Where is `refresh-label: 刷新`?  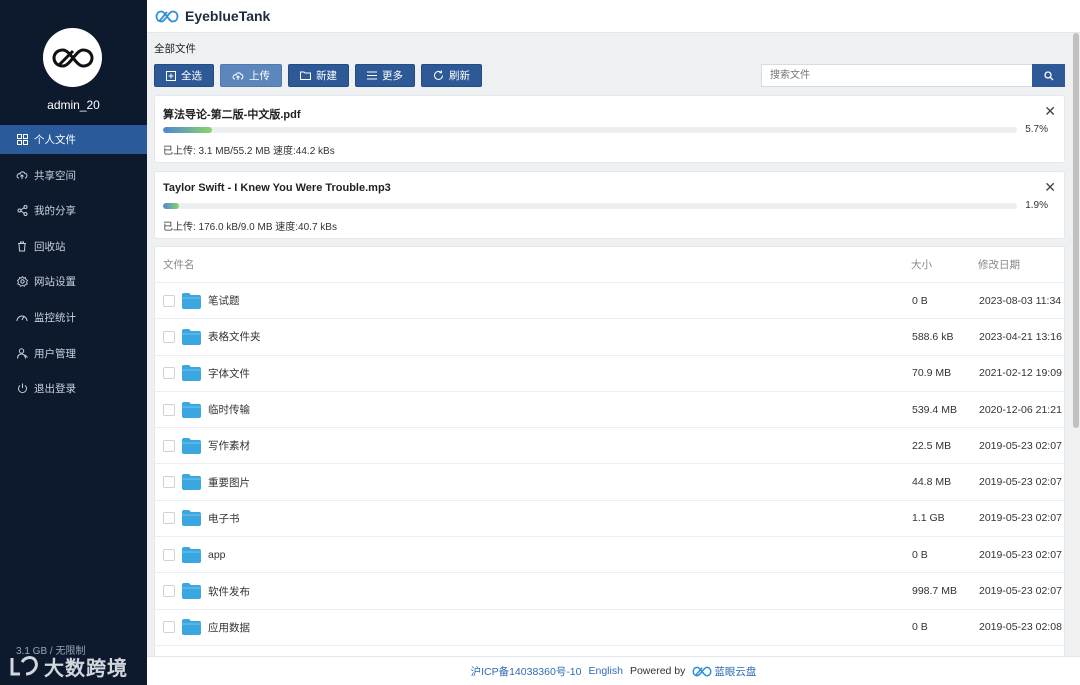
refresh-label: 刷新 is located at coordinates (459, 76).